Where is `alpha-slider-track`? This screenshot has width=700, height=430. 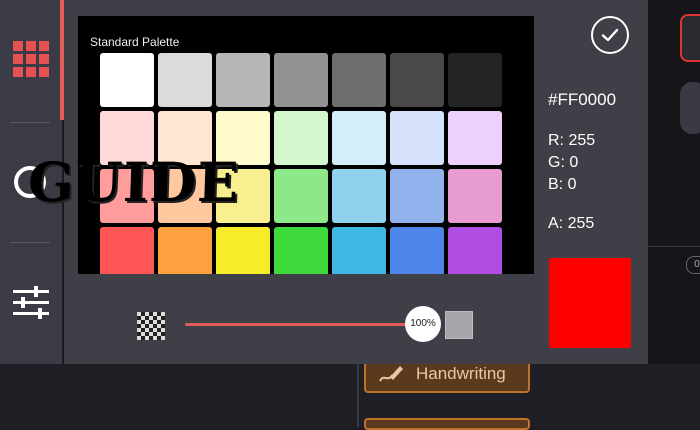
alpha-slider-track is located at coordinates (303, 324).